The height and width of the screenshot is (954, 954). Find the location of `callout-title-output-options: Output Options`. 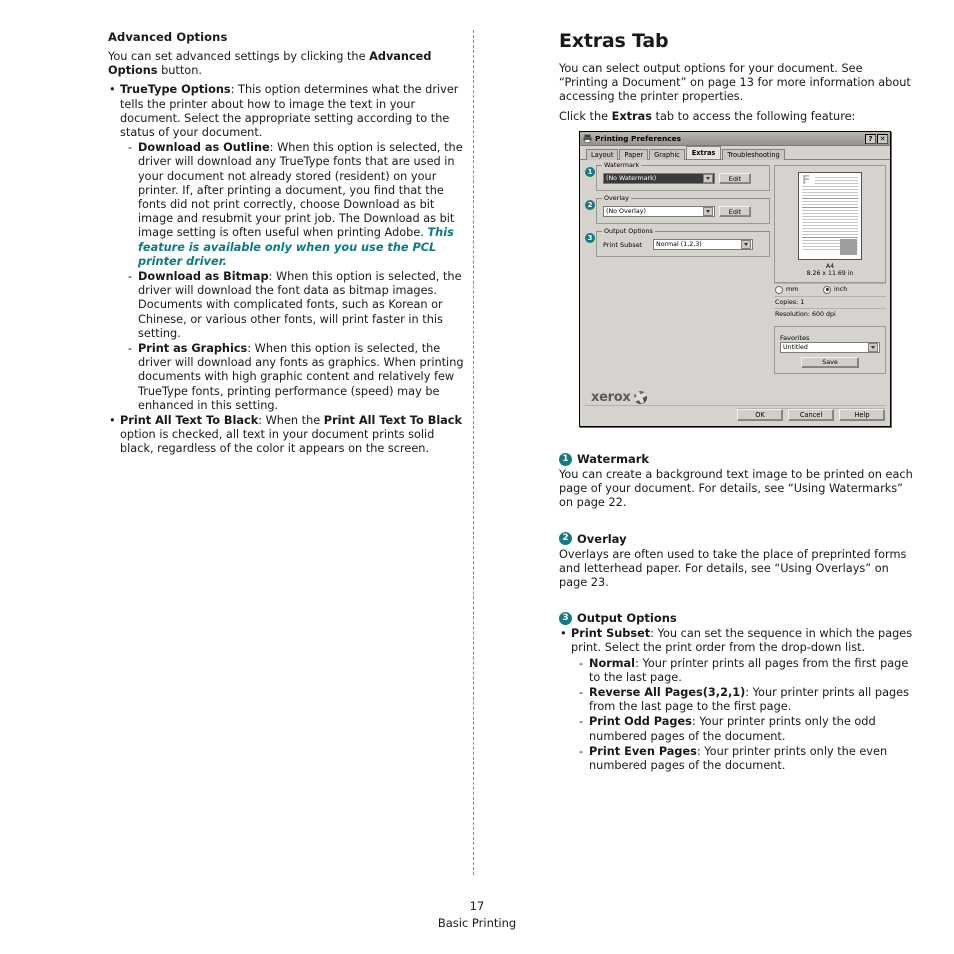

callout-title-output-options: Output Options is located at coordinates (627, 618).